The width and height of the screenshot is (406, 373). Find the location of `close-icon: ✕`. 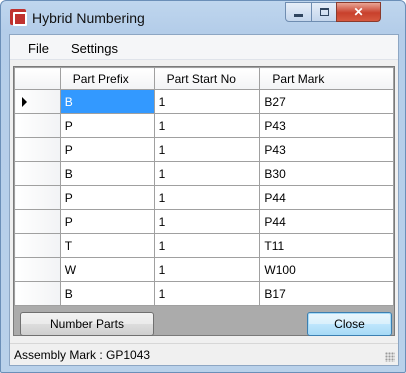

close-icon: ✕ is located at coordinates (358, 12).